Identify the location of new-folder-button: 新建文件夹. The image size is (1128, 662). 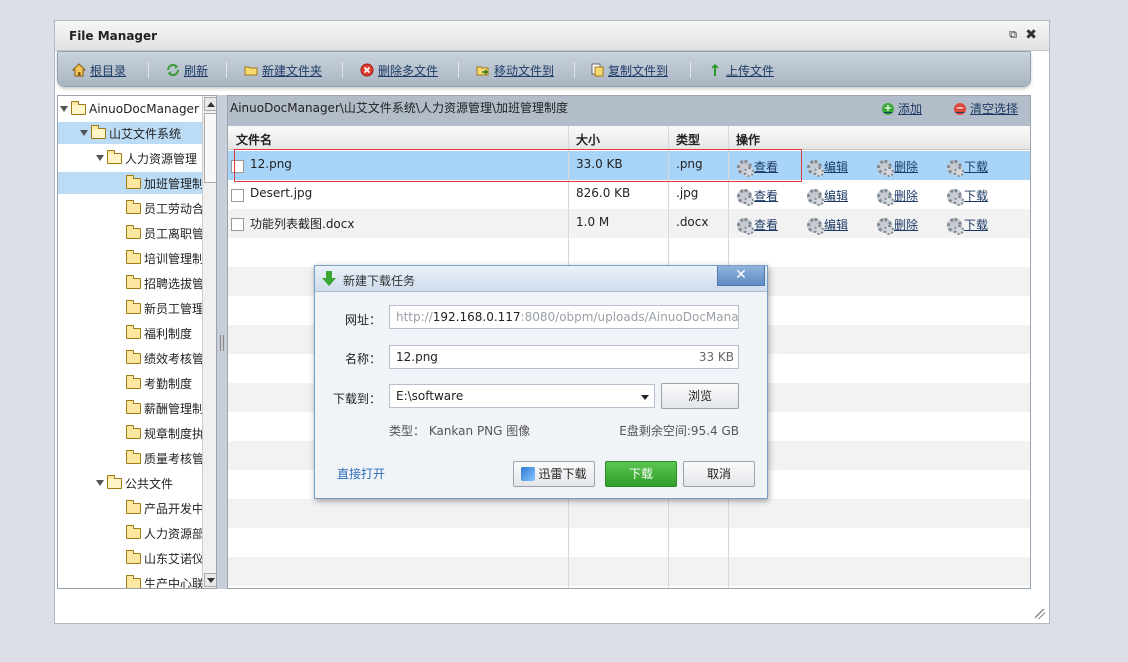
(283, 70).